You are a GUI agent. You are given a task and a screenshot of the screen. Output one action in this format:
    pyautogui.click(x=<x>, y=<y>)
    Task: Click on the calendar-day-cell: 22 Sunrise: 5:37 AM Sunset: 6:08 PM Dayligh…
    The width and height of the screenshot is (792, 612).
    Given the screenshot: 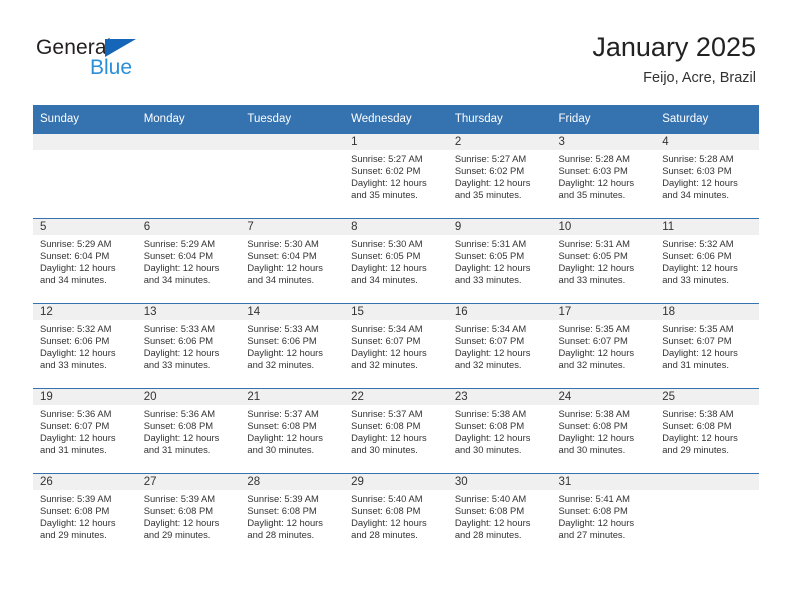 What is the action you would take?
    pyautogui.click(x=396, y=431)
    